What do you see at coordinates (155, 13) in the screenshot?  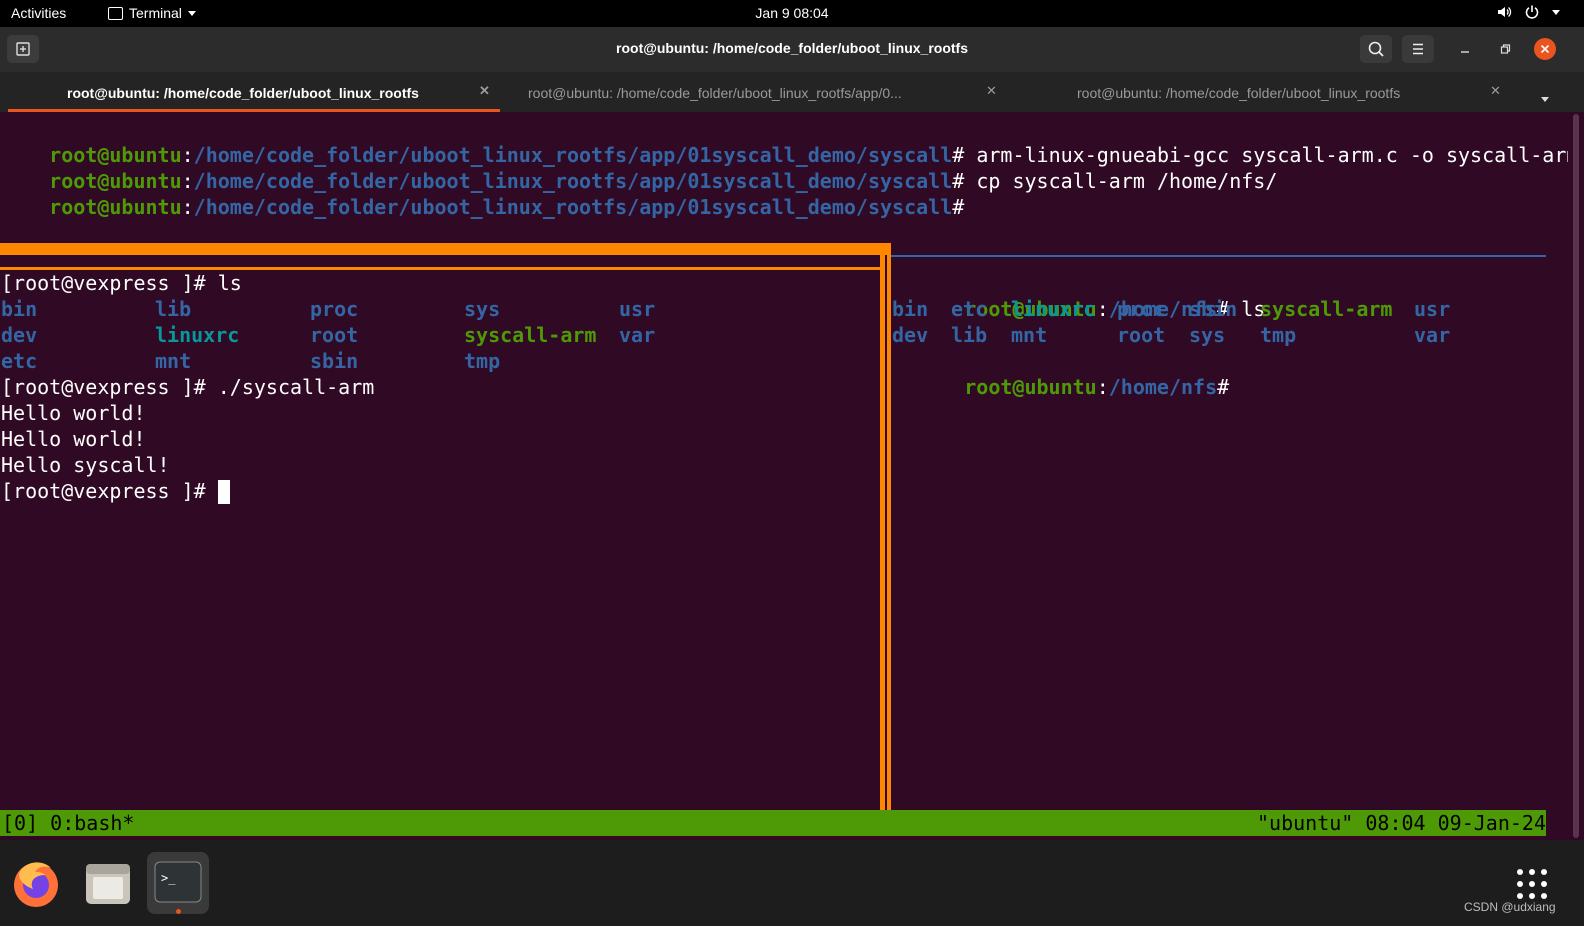 I see `app-menu-label: Terminal` at bounding box center [155, 13].